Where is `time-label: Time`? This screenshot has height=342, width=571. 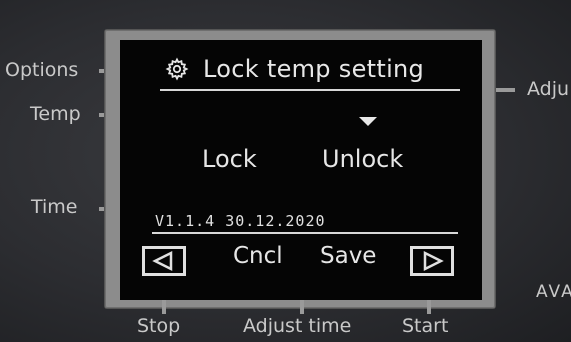
time-label: Time is located at coordinates (54, 207).